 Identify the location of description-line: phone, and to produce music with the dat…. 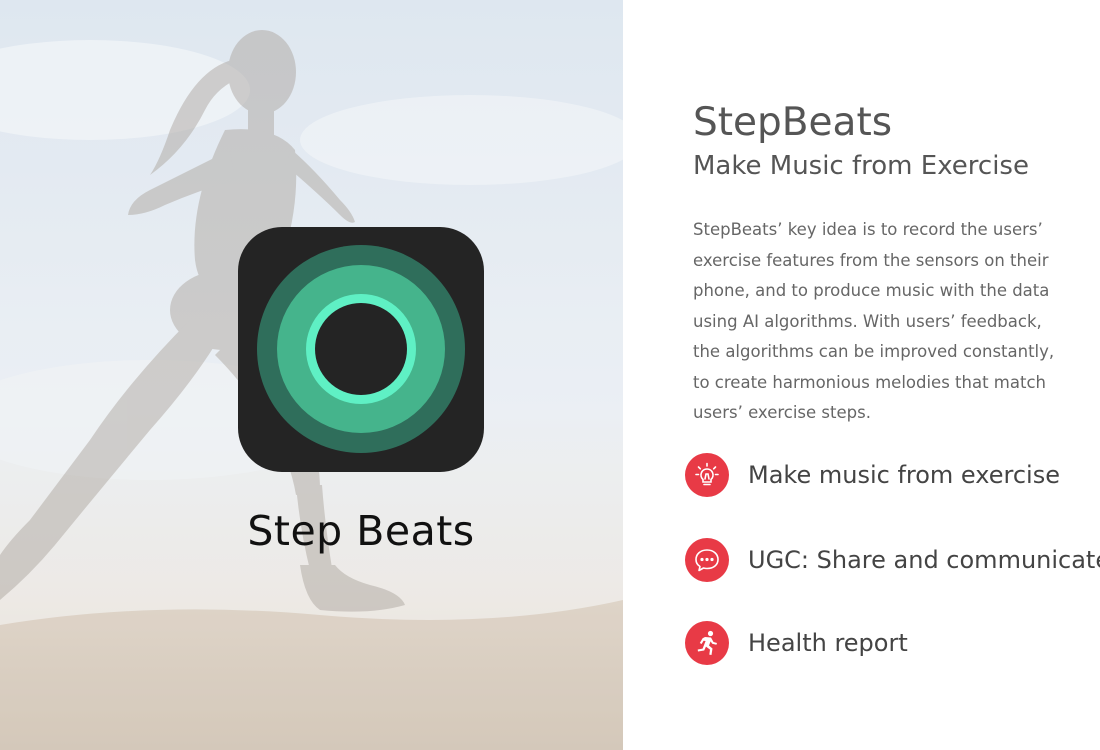
(871, 290).